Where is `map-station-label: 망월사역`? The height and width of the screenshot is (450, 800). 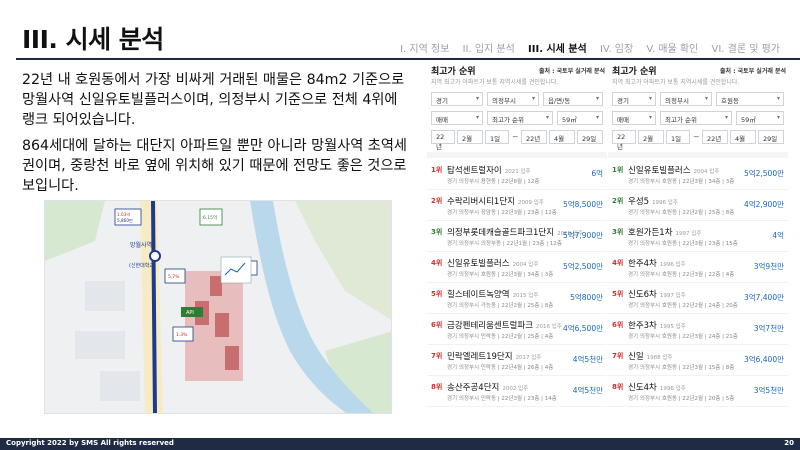
map-station-label: 망월사역 is located at coordinates (141, 245).